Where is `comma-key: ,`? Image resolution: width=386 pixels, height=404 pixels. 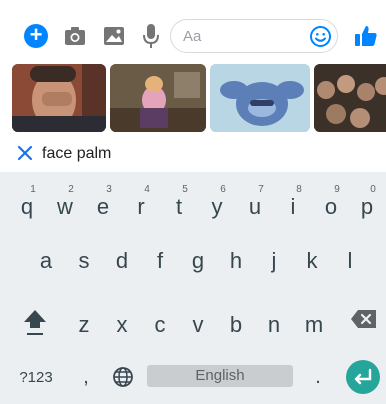
comma-key: , is located at coordinates (86, 377).